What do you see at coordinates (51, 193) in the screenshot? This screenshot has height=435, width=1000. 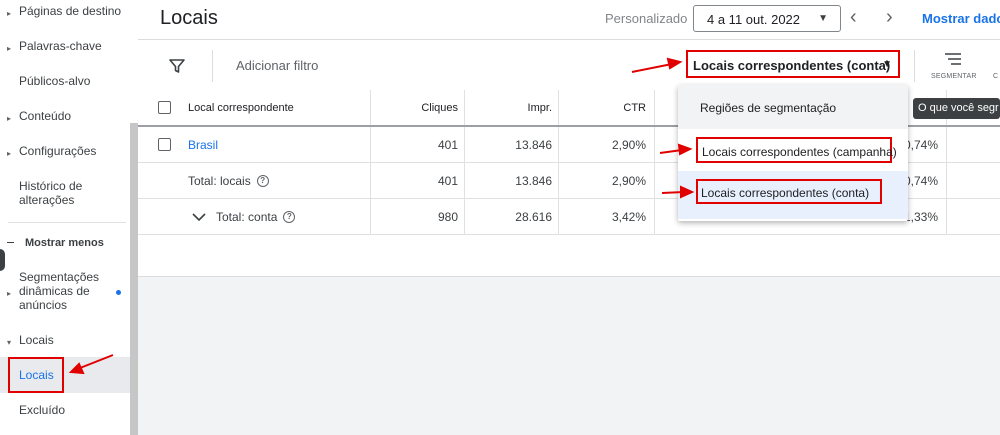 I see `sidebar-item-label: Histórico de alterações` at bounding box center [51, 193].